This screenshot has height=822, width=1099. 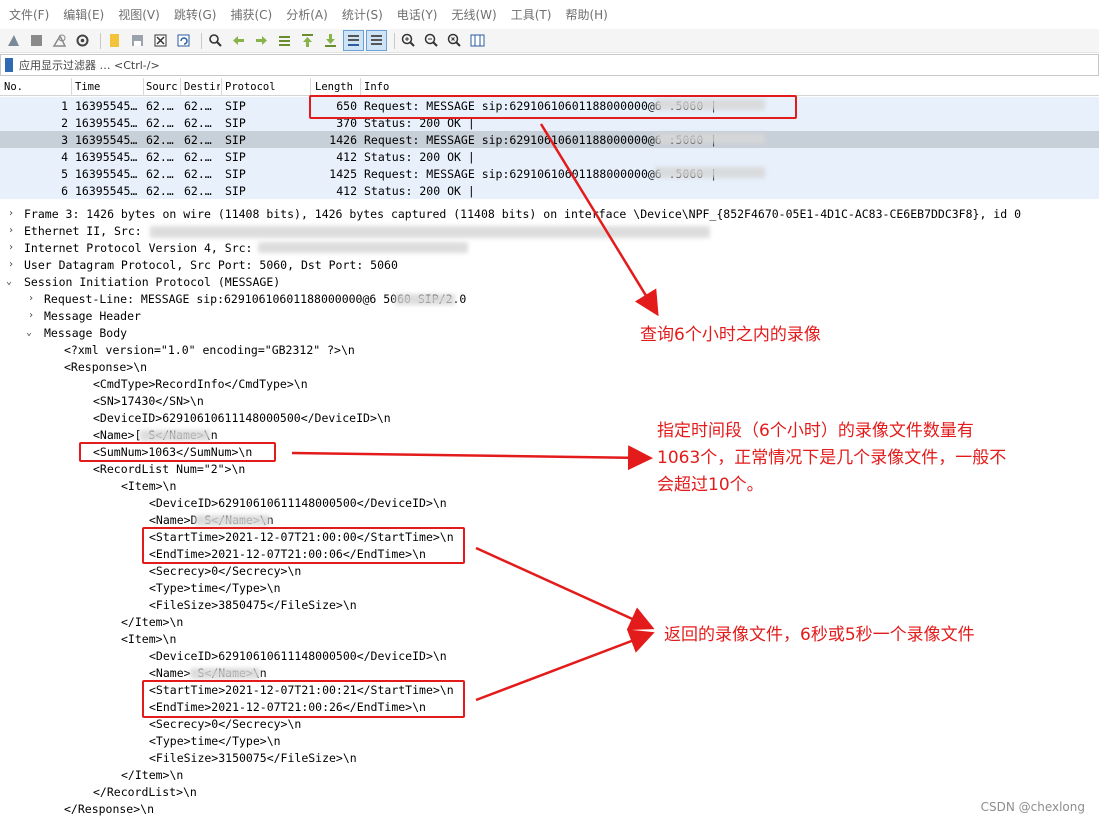 What do you see at coordinates (472, 458) in the screenshot?
I see `arrow-to-note2` at bounding box center [472, 458].